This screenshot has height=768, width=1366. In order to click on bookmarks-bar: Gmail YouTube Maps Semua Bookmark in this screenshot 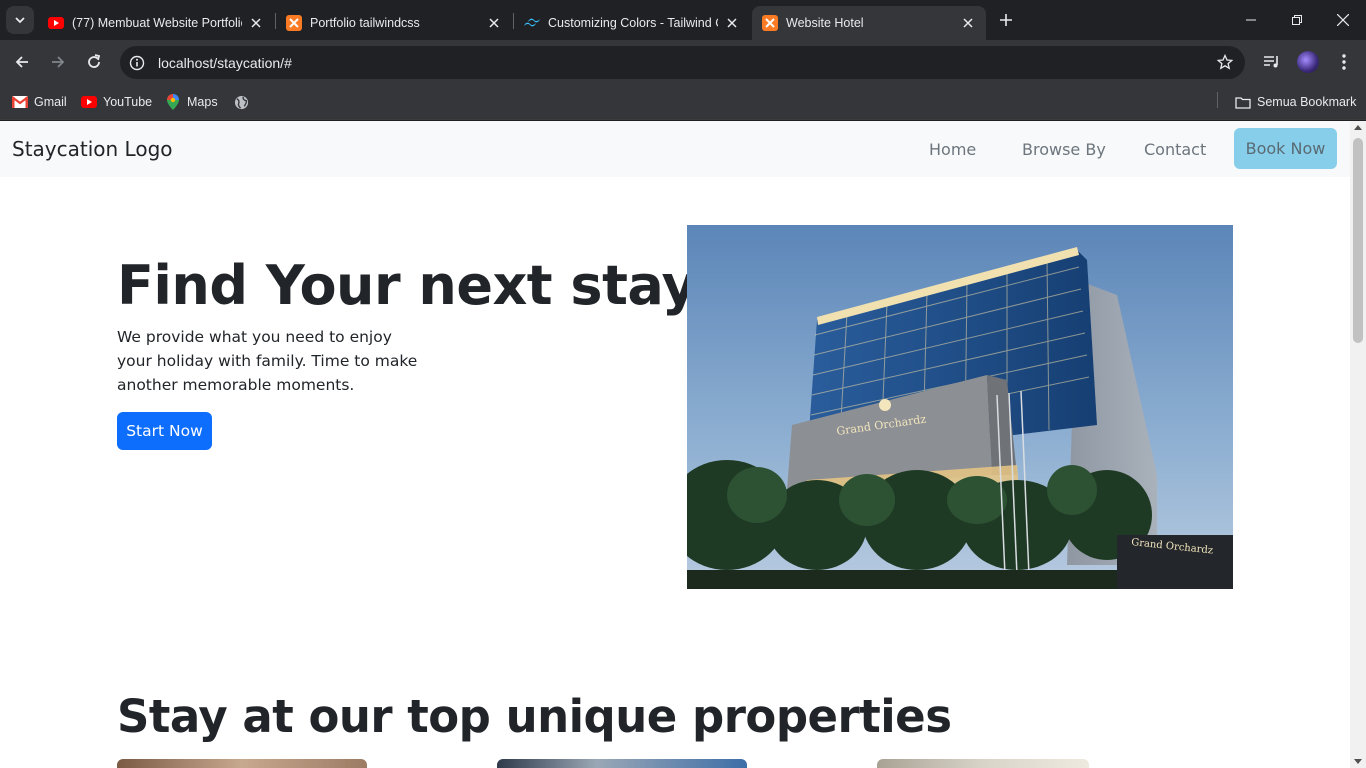, I will do `click(683, 102)`.